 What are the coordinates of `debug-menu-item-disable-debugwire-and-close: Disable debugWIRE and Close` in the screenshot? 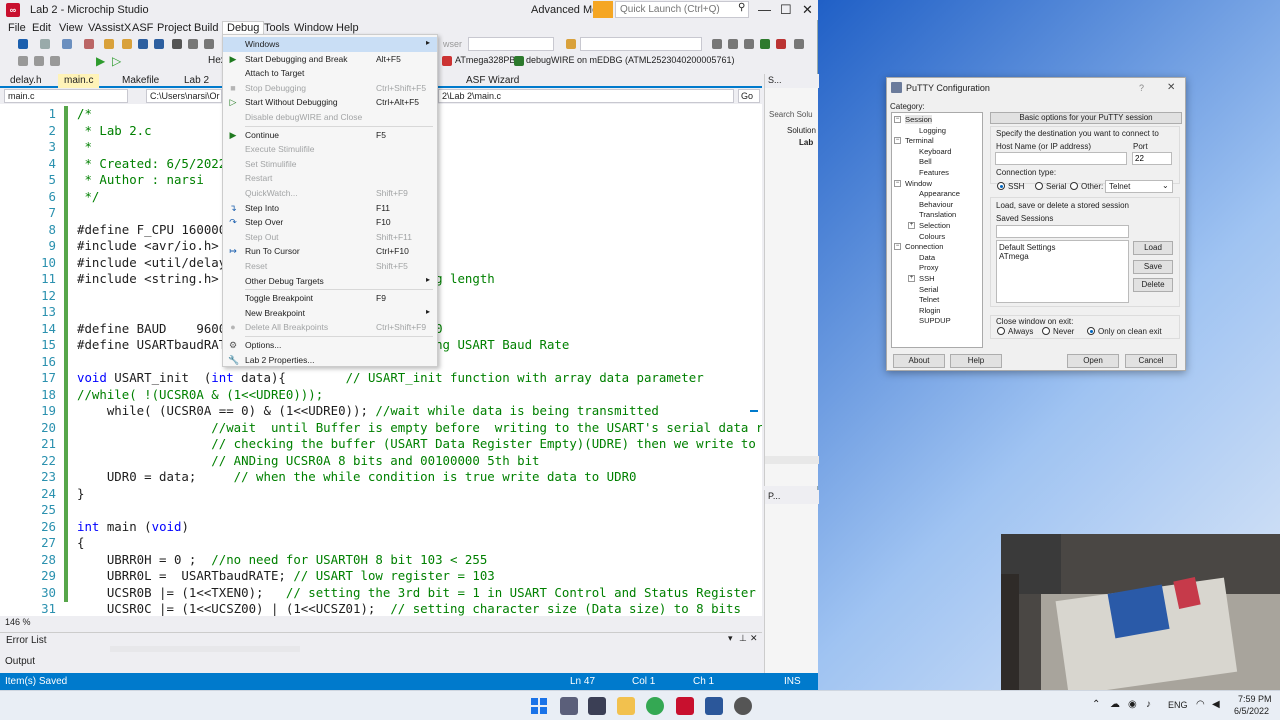 It's located at (330, 117).